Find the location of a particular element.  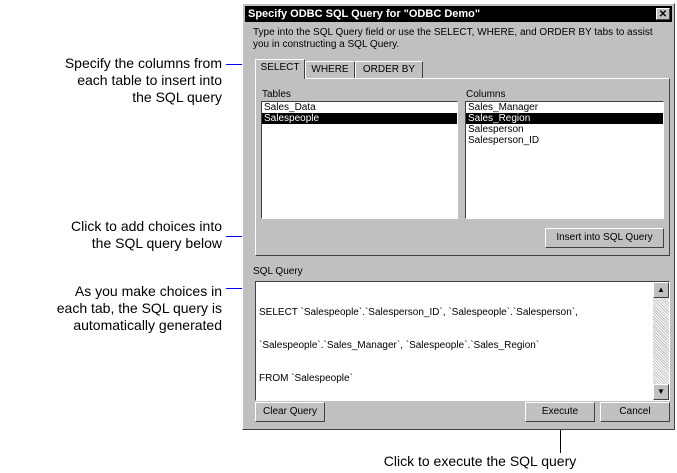

close-icon: ✕ is located at coordinates (663, 14).